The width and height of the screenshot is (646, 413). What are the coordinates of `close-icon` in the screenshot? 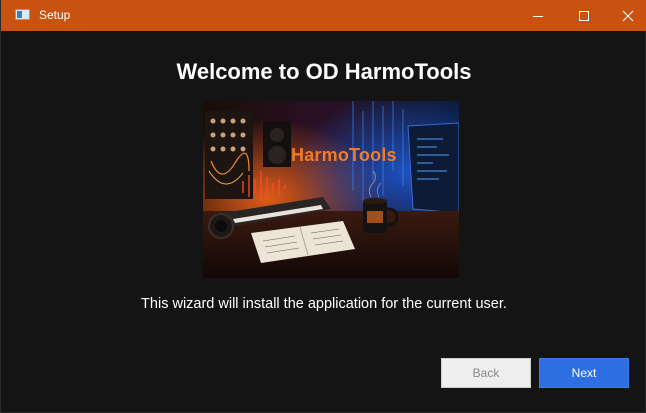 It's located at (628, 15).